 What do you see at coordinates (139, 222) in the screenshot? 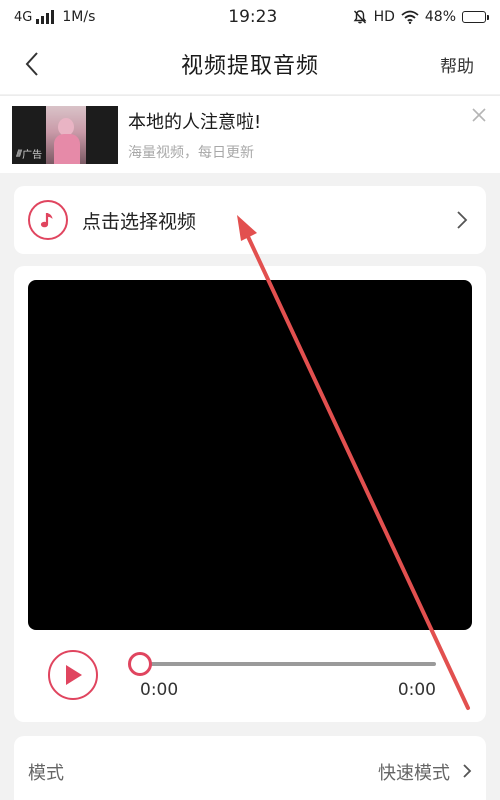
I see `select-video-label: 点击选择视频` at bounding box center [139, 222].